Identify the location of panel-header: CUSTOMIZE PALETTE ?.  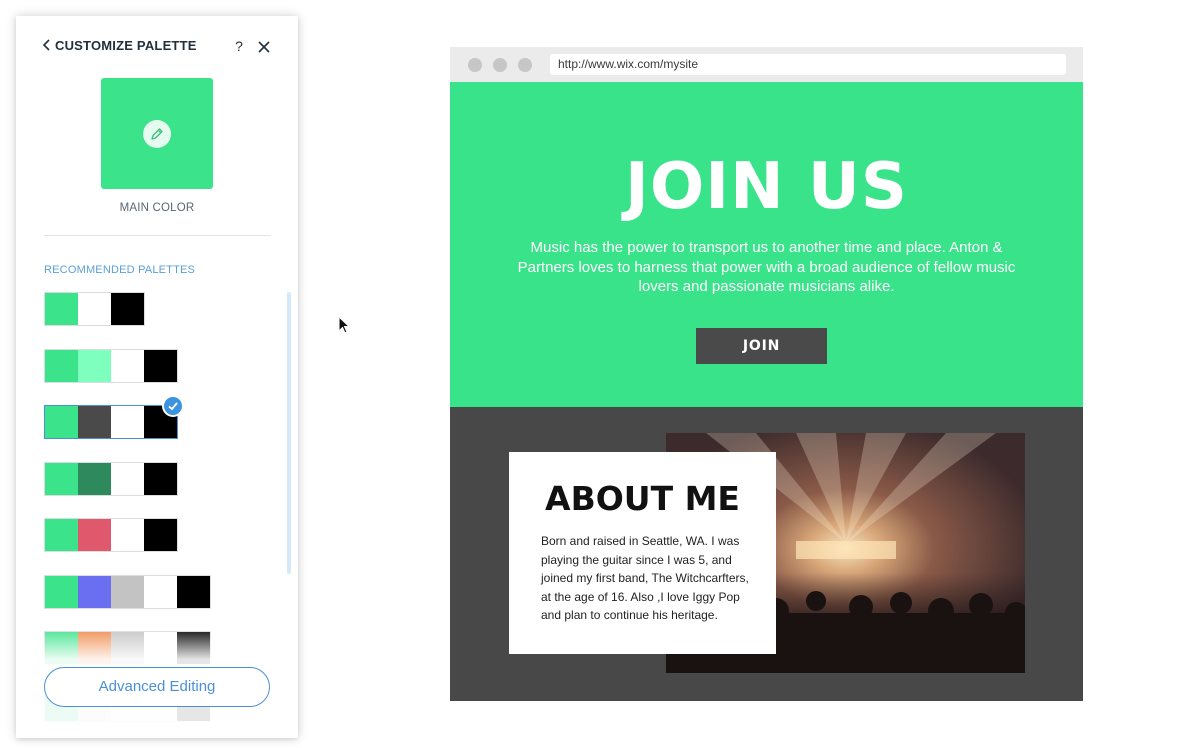
(157, 45).